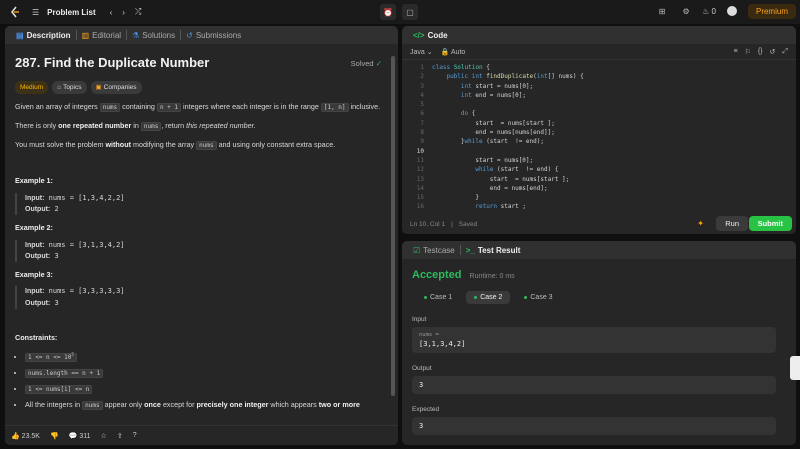  I want to click on bookmark-icon: ⚐, so click(748, 52).